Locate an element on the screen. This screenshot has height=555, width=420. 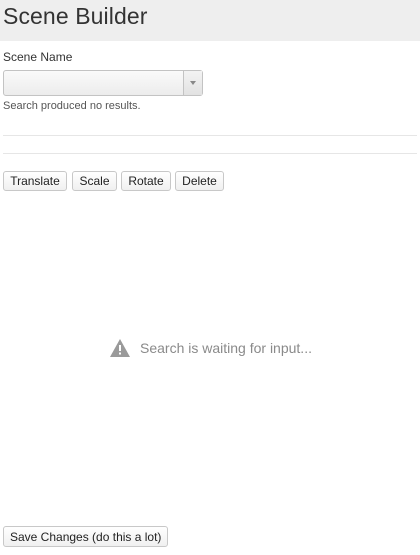
scene-name-label: Scene Name is located at coordinates (38, 57).